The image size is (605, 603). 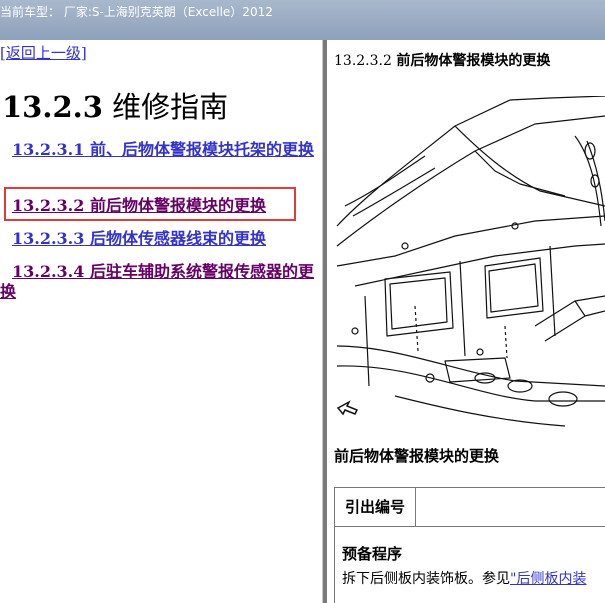 I want to click on toc-item-title: 后物体传感器线束的更换, so click(x=177, y=238).